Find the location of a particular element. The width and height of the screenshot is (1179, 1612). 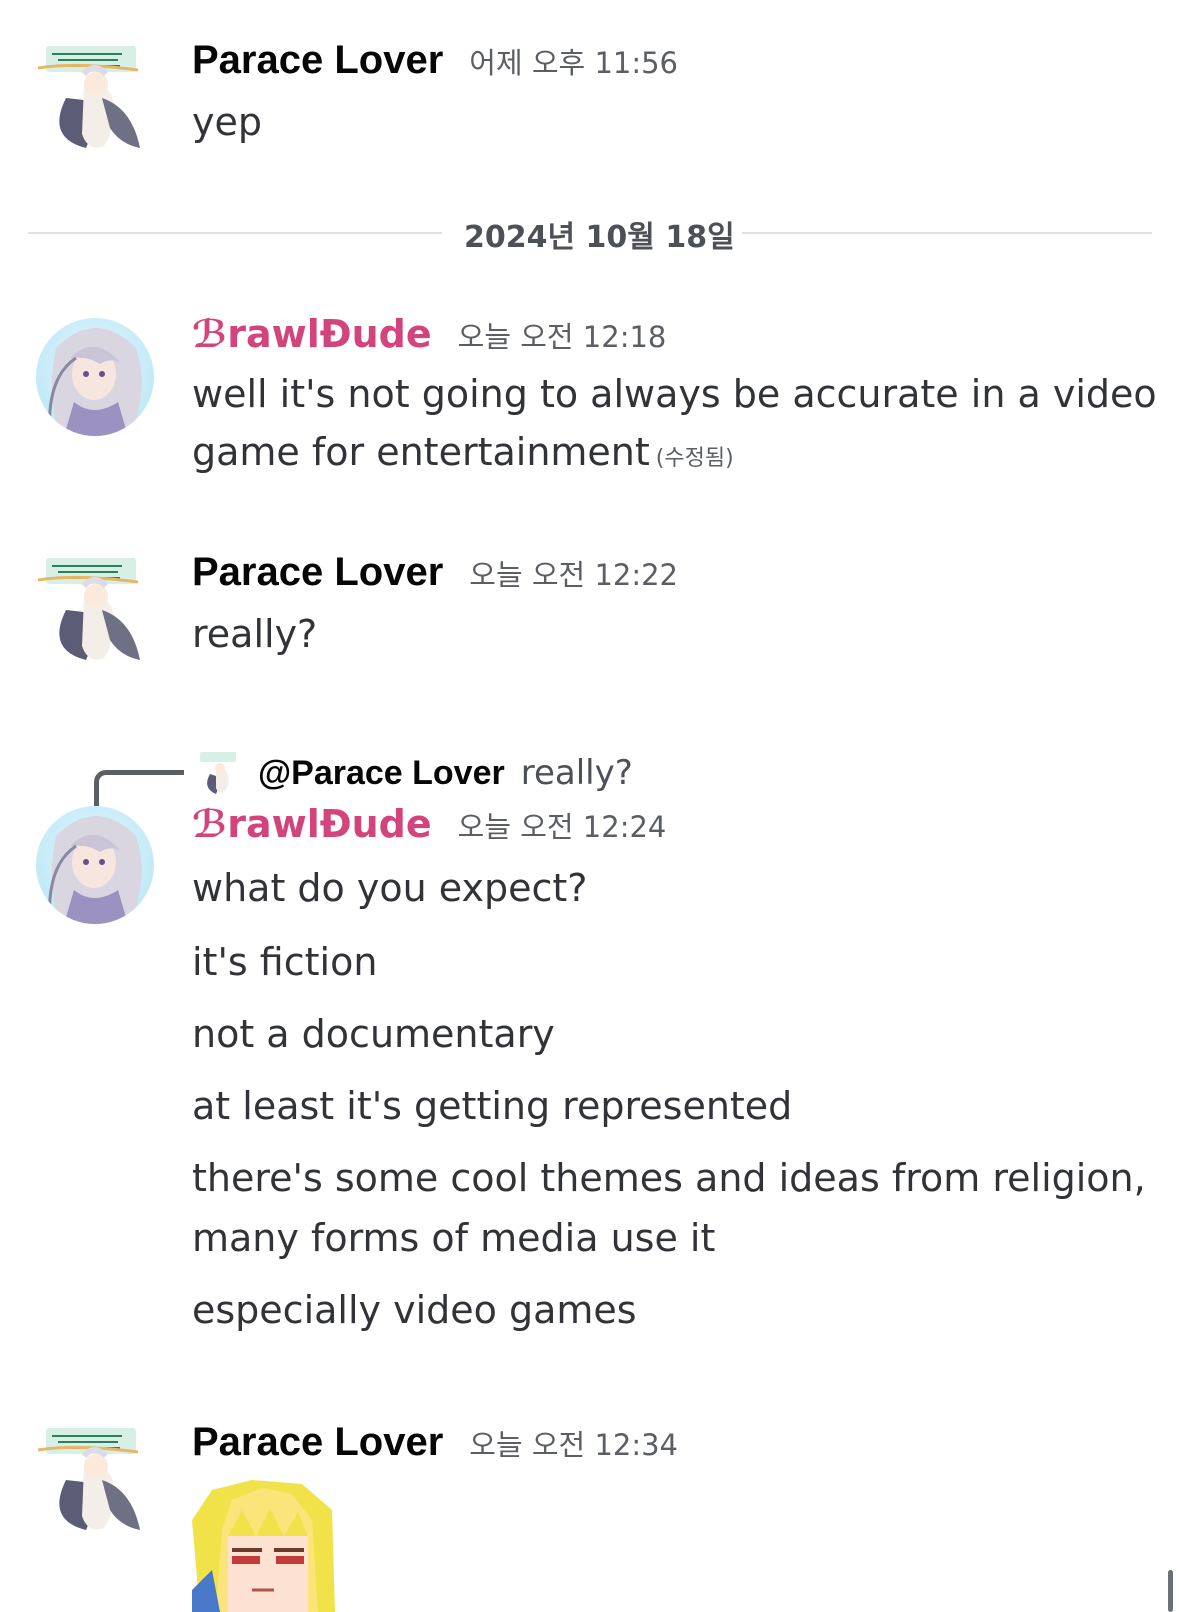

message-header: Parace Lover 오늘 오전 12:22 is located at coordinates (435, 572).